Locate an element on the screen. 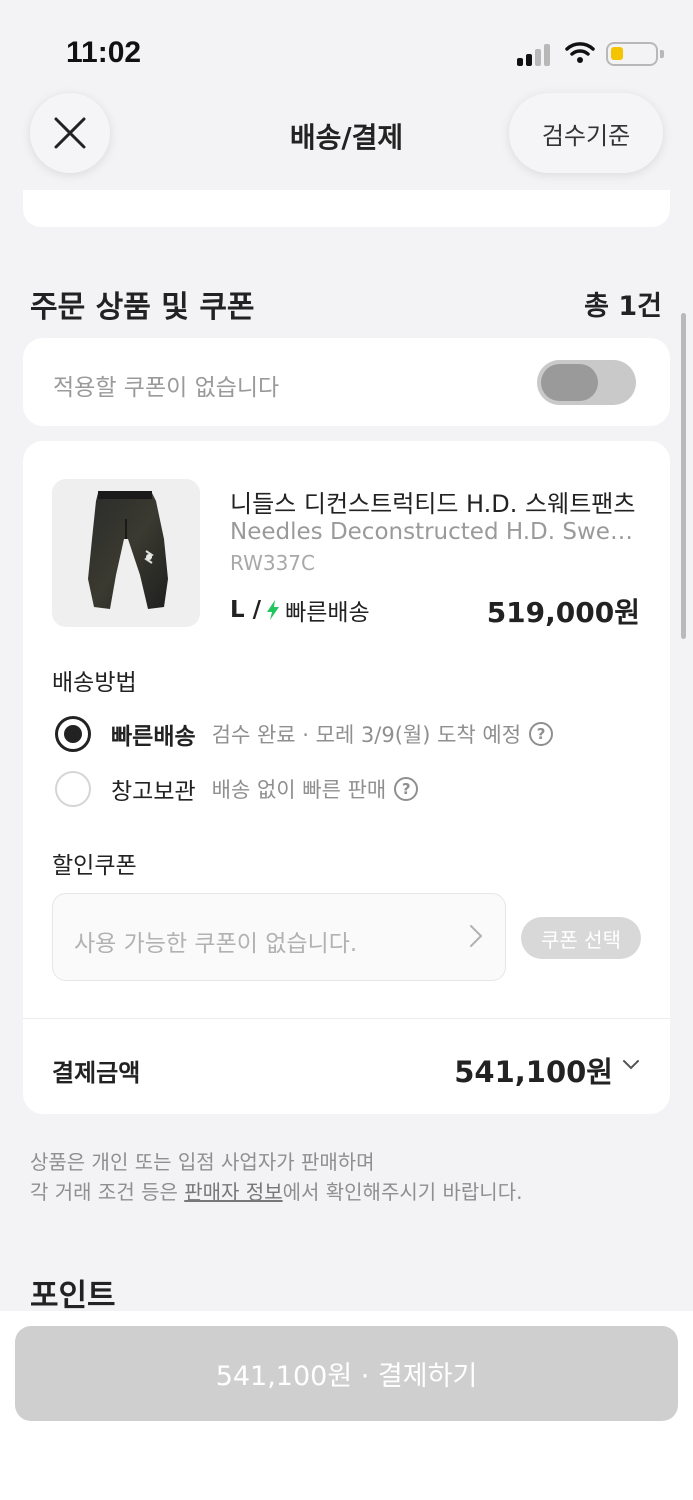 This screenshot has width=693, height=1500. product-image is located at coordinates (126, 553).